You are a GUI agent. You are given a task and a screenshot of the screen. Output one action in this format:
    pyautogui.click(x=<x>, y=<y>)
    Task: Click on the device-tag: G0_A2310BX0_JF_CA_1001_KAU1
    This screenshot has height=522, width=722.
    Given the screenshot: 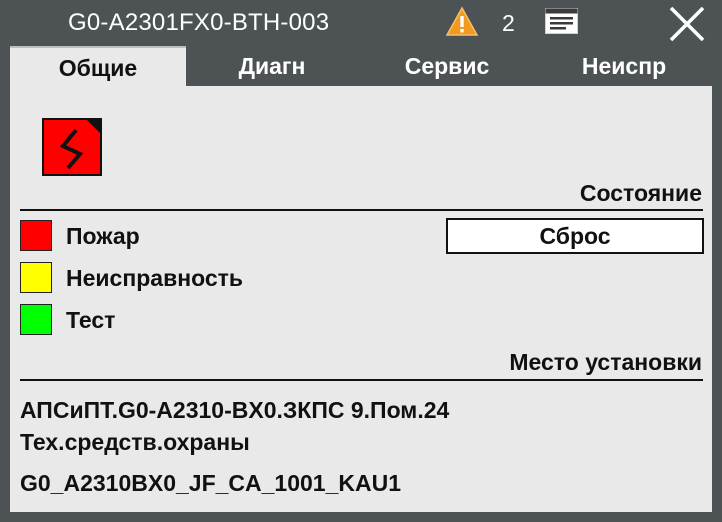 What is the action you would take?
    pyautogui.click(x=211, y=483)
    